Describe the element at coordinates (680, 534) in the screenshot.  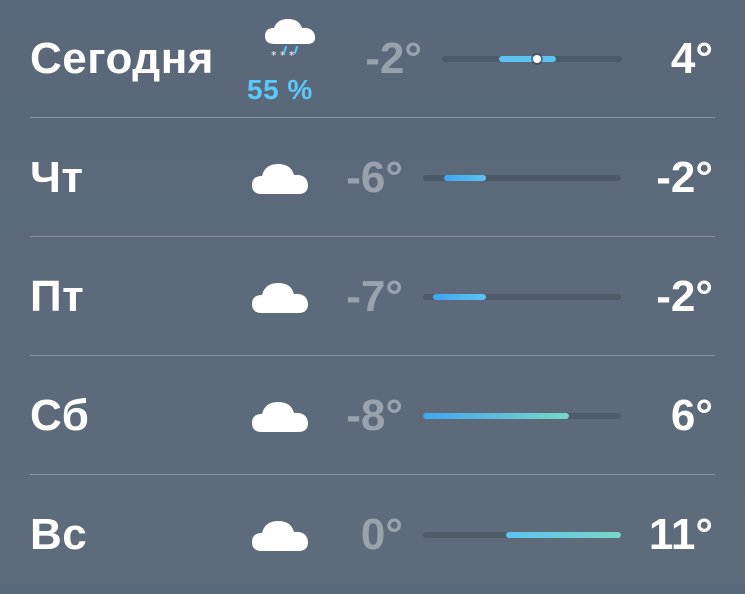
I see `high-temperature: 11°` at that location.